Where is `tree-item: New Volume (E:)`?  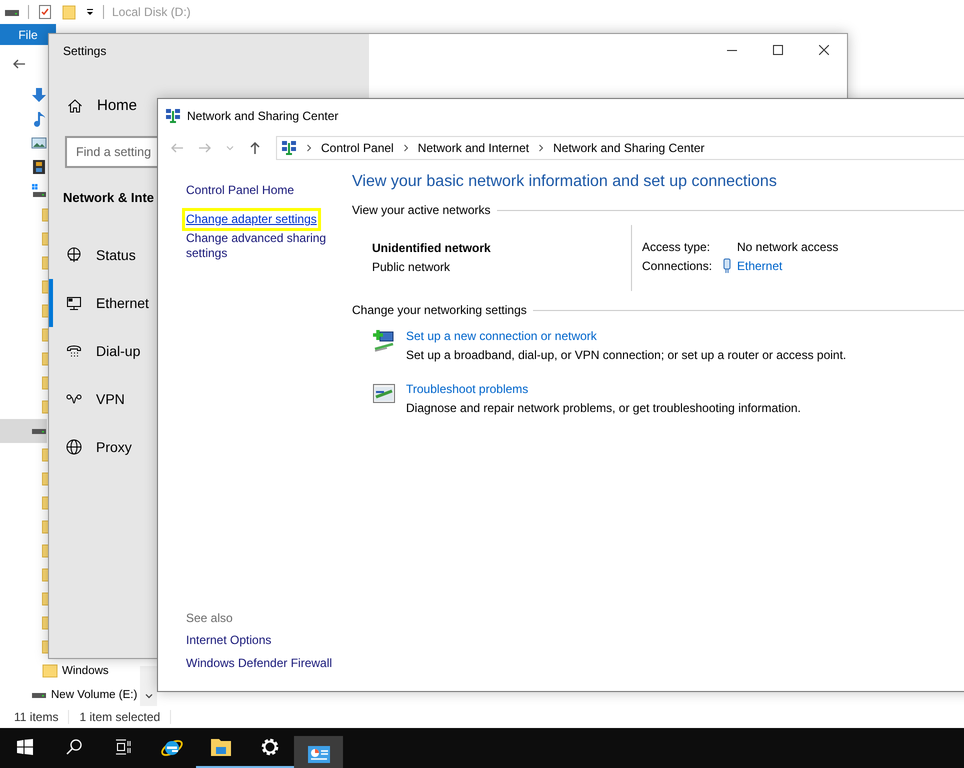 tree-item: New Volume (E:) is located at coordinates (69, 695).